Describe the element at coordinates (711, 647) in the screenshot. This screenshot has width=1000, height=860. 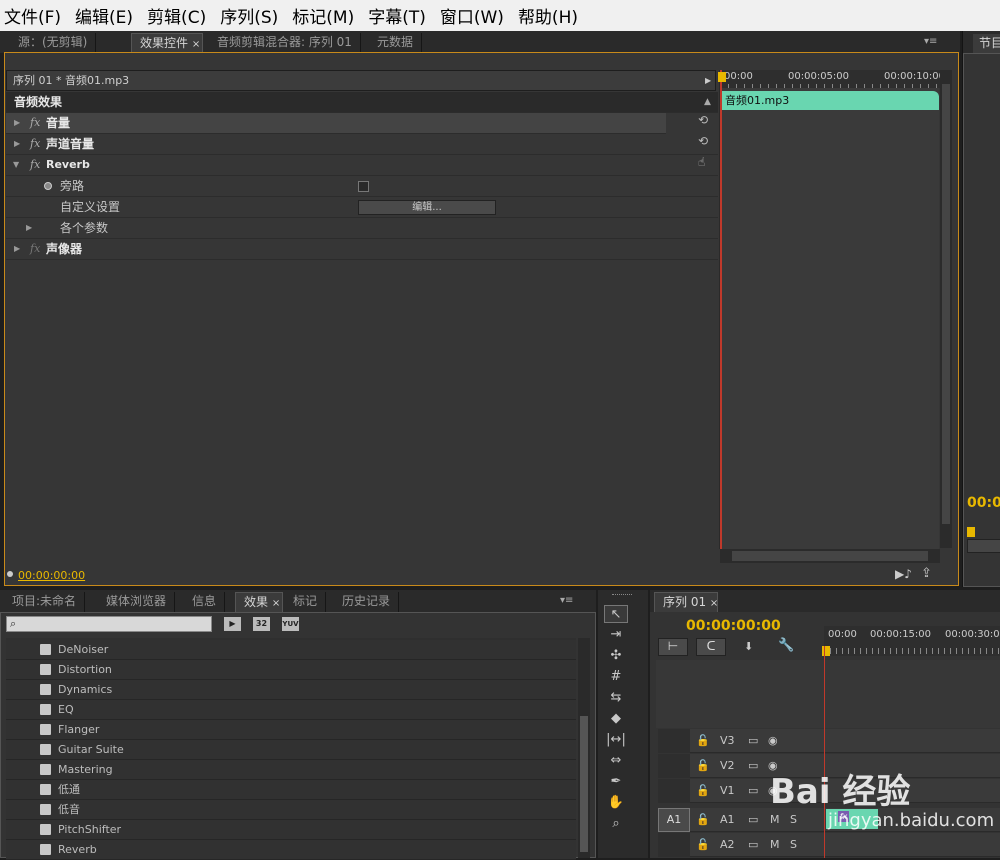
I see `linked-selection-icon: ᑕ` at that location.